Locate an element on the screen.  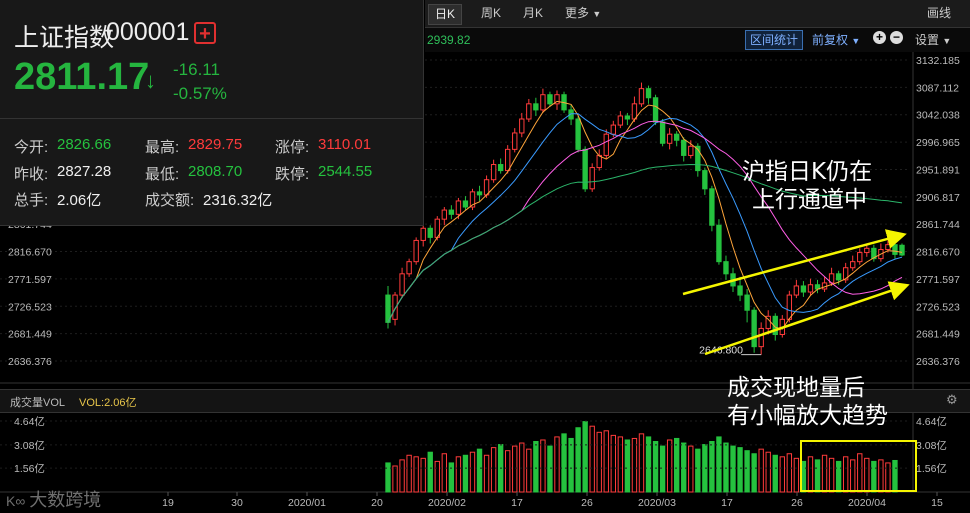
tab-more: 更多 ▼ is located at coordinates (583, 13).